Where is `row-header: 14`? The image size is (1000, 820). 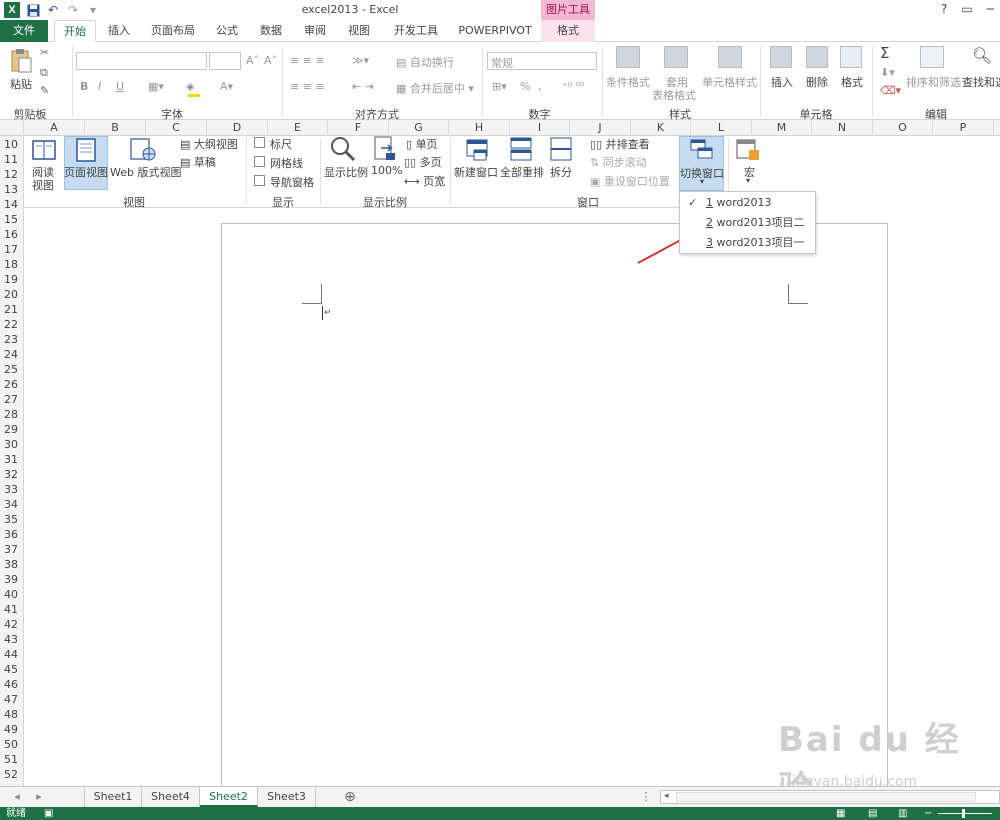
row-header: 14 is located at coordinates (11, 204).